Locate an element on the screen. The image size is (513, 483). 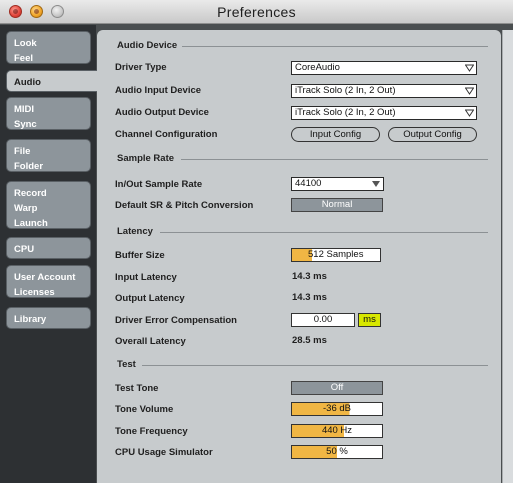
panel-scrollbar is located at coordinates (507, 256).